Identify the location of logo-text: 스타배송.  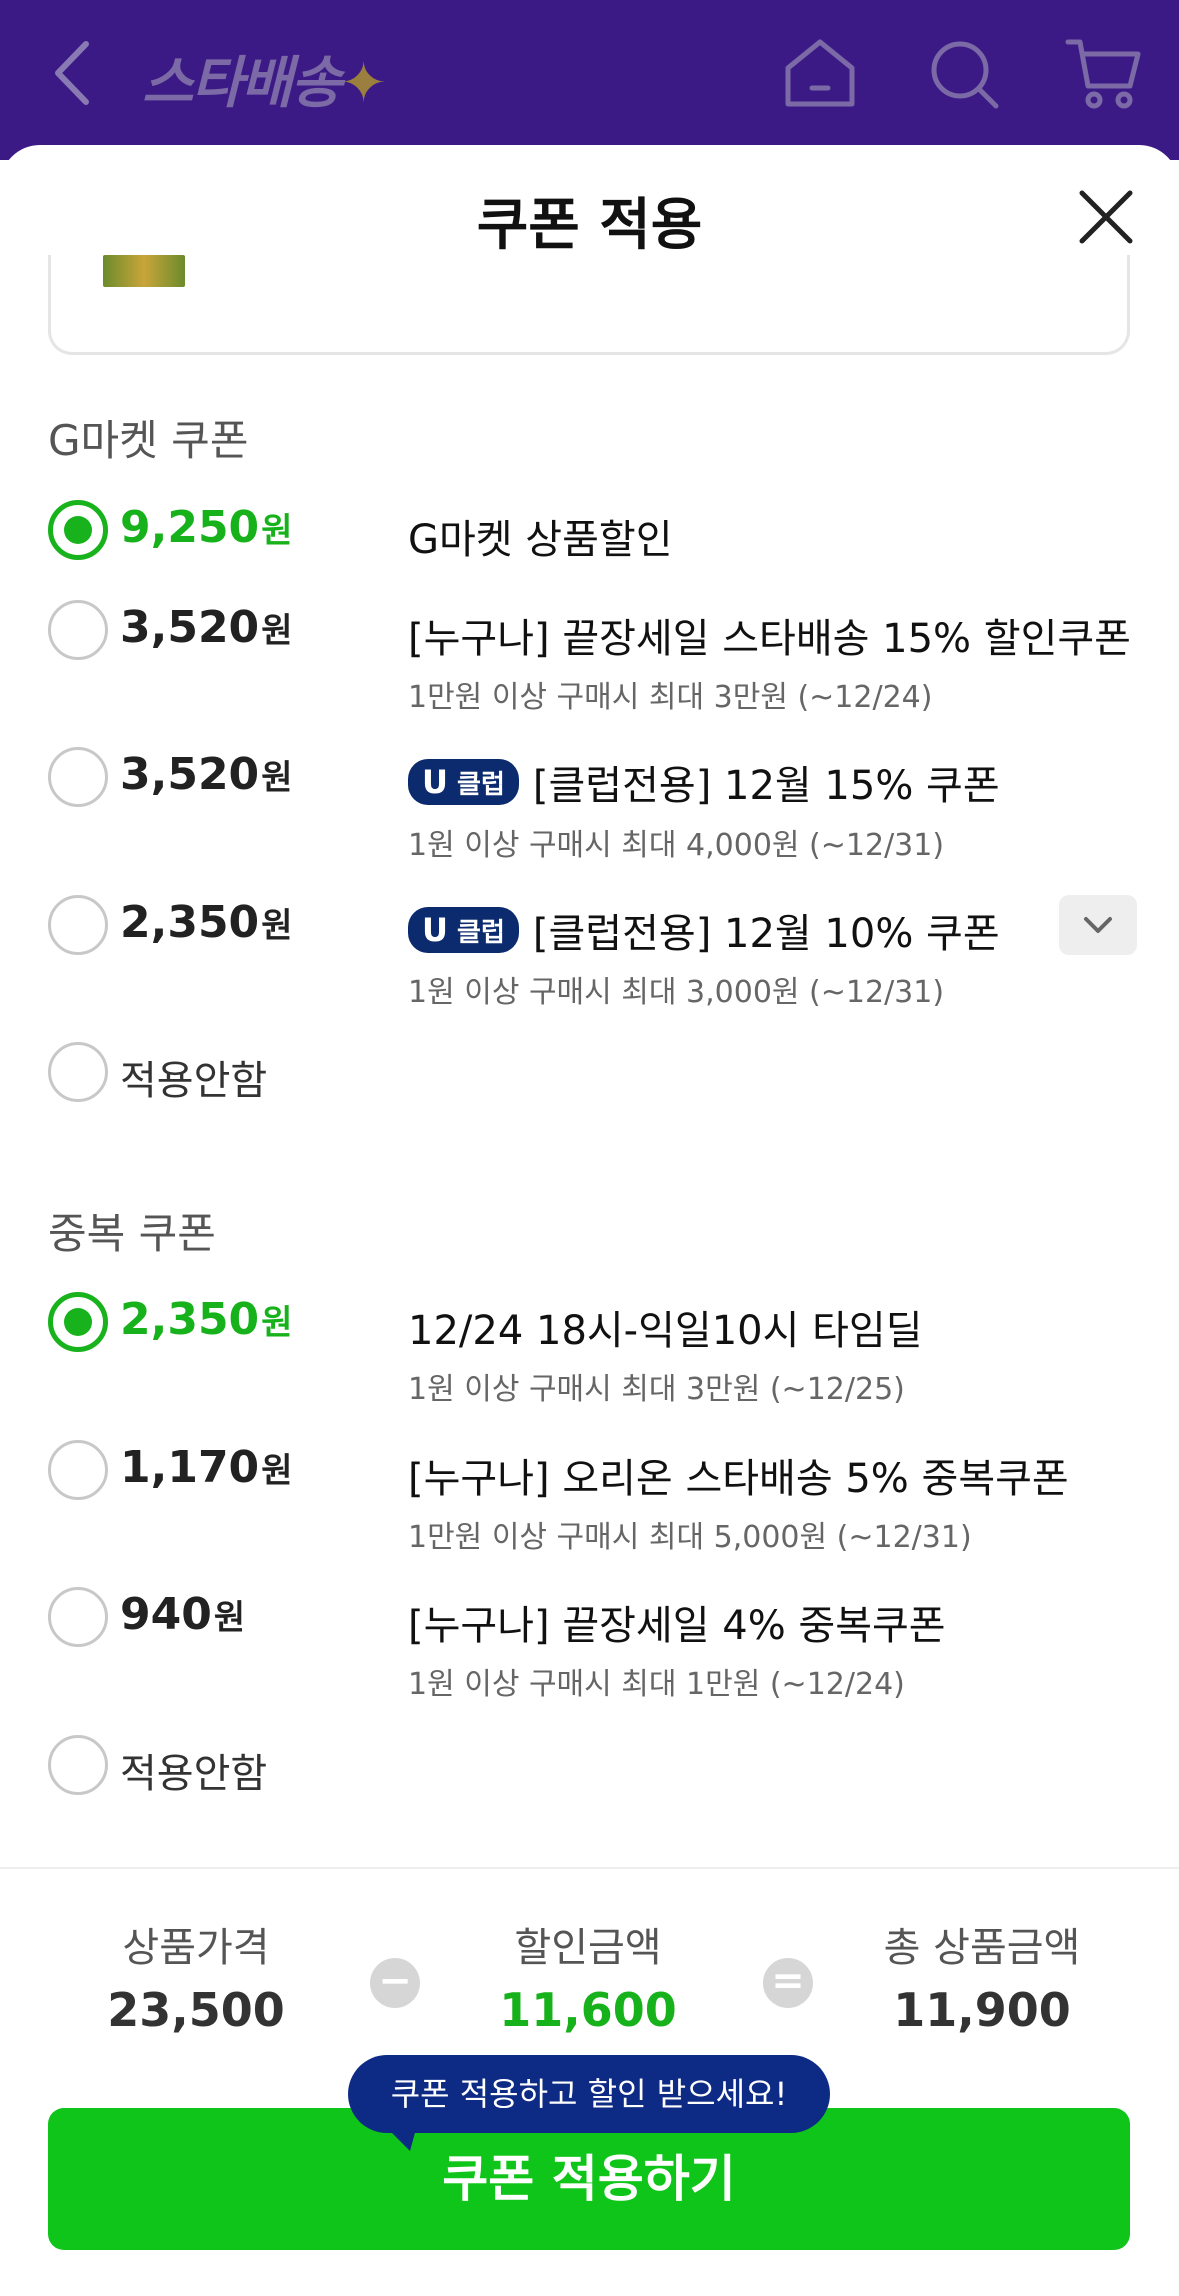
(242, 83).